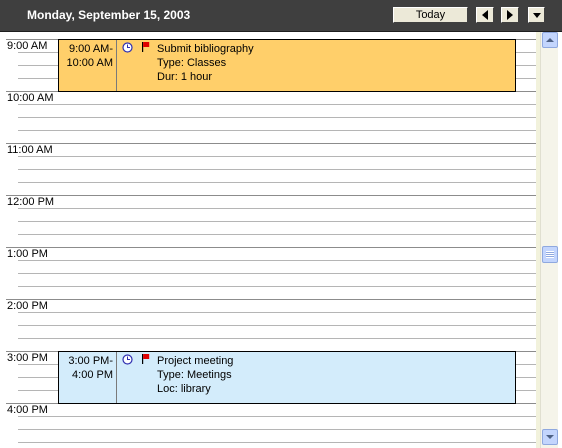 The height and width of the screenshot is (448, 562). Describe the element at coordinates (27, 358) in the screenshot. I see `time-label-3pm: 3:00 PM` at that location.